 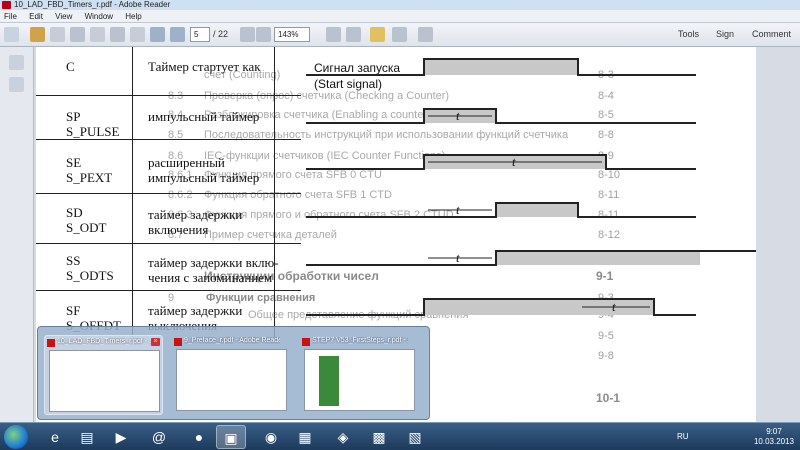 I want to click on window-titlebar: 10_LAD_FBD_Timers_r.pdf - Adobe Reader, so click(x=400, y=5).